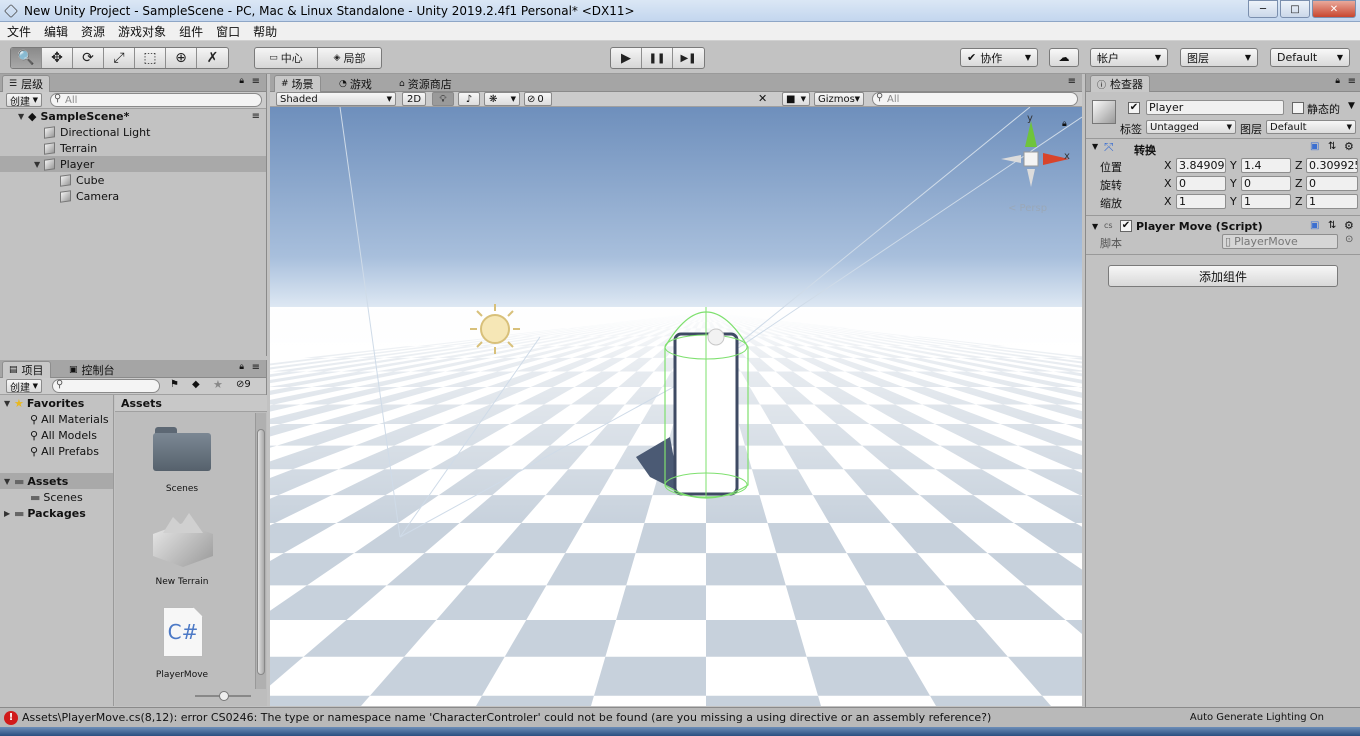 This screenshot has height=736, width=1360. Describe the element at coordinates (191, 403) in the screenshot. I see `breadcrumb: Assets` at that location.